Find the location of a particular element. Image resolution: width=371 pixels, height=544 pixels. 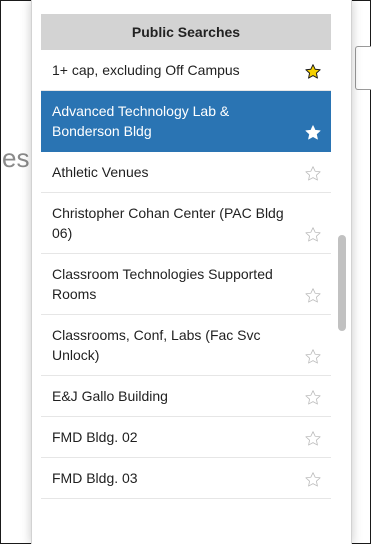

search-item: Athletic Venues is located at coordinates (186, 172).